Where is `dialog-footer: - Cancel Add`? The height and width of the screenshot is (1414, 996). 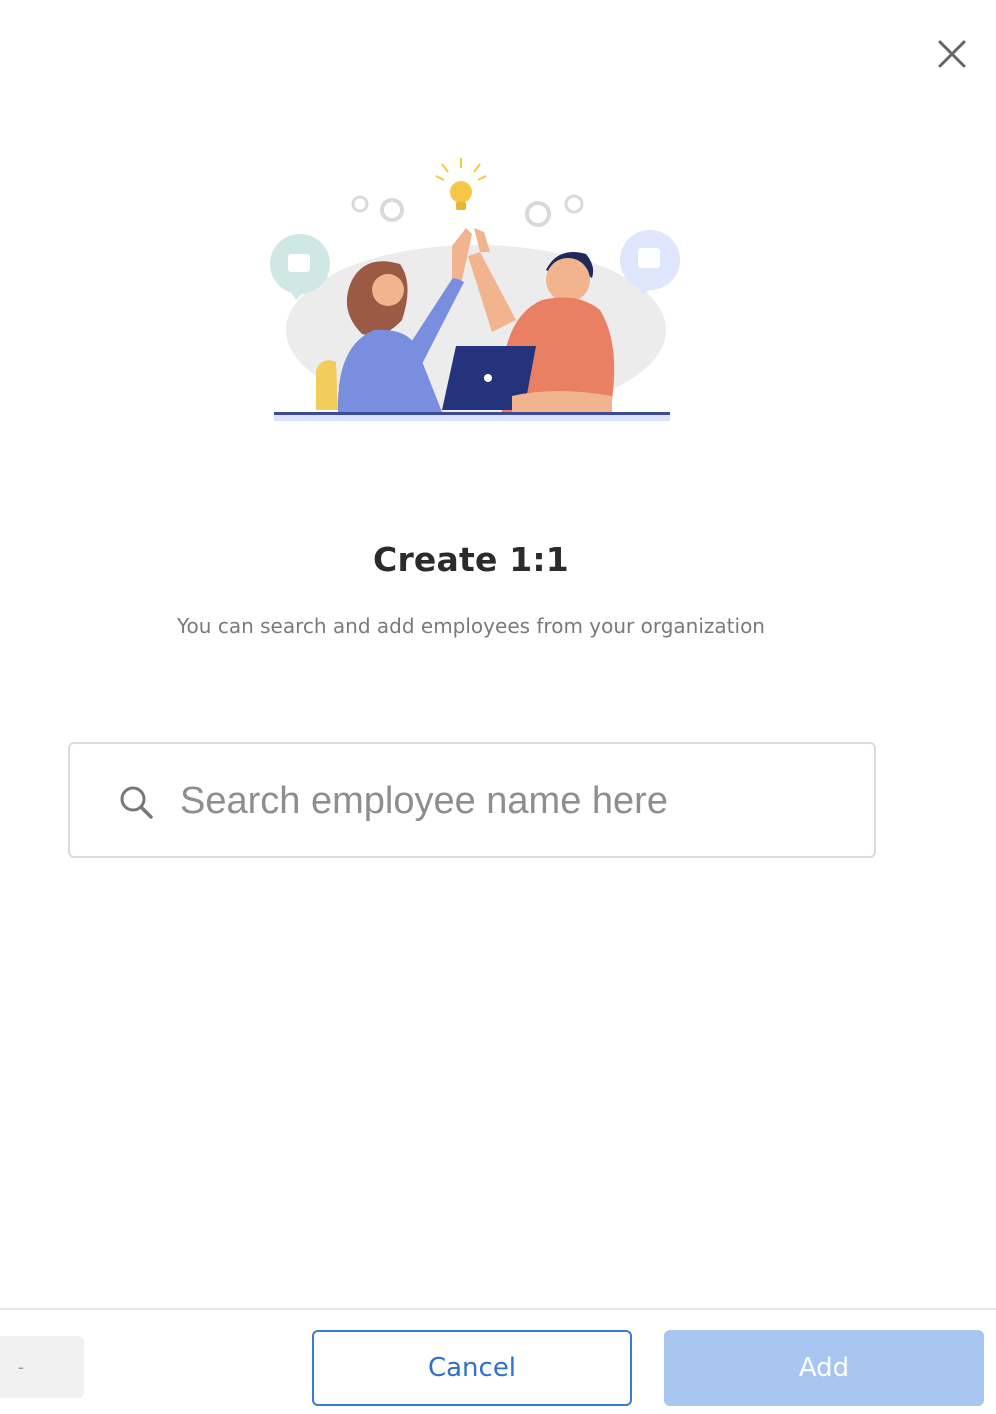
dialog-footer: - Cancel Add is located at coordinates (498, 1361).